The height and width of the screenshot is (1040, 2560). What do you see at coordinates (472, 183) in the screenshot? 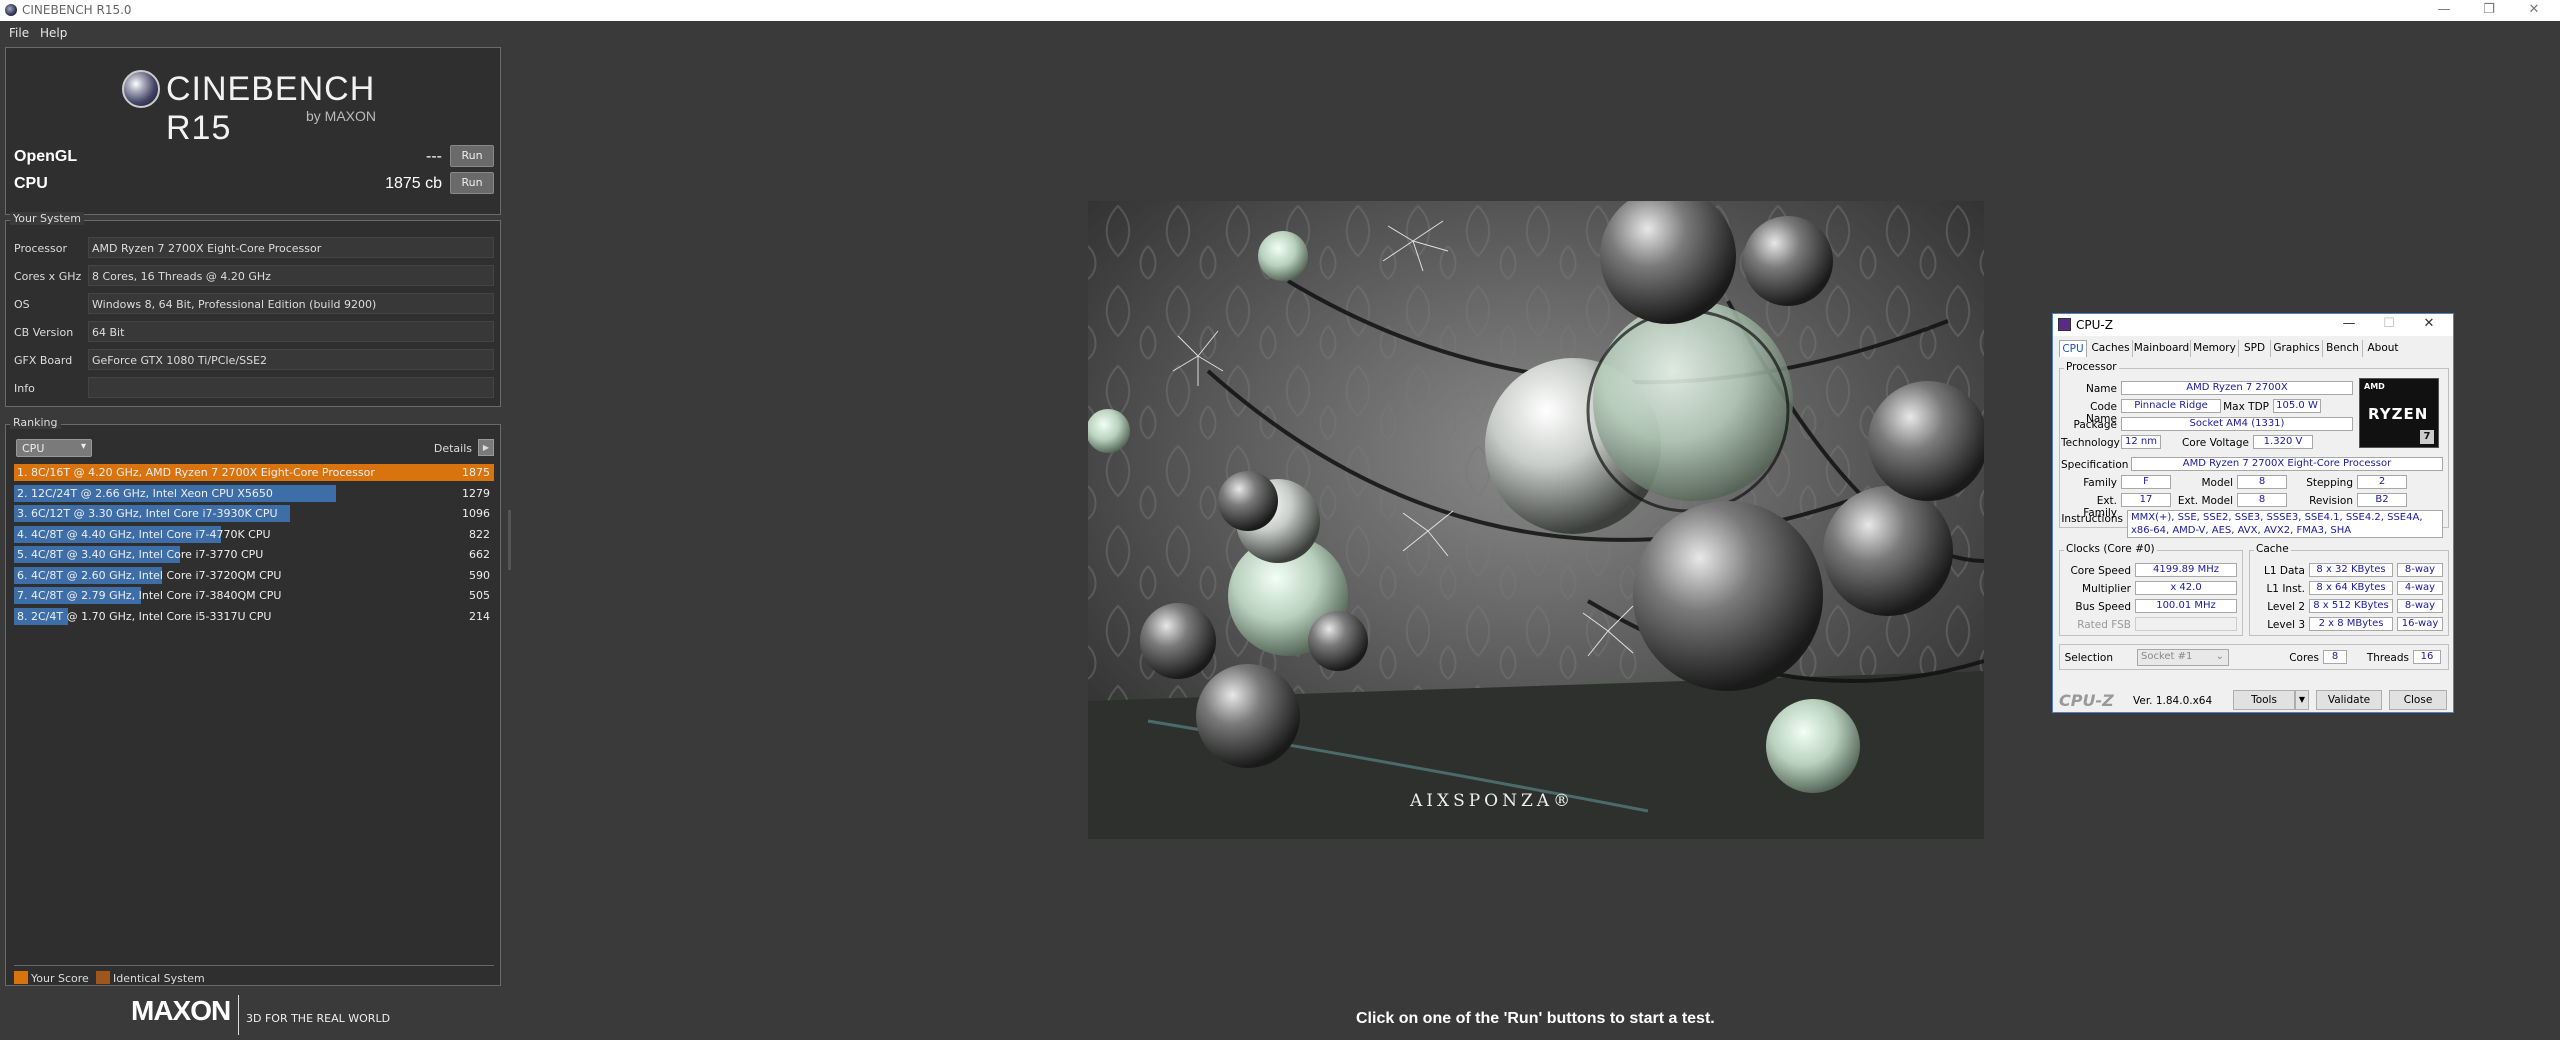
I see `cpu-run-button: Run` at bounding box center [472, 183].